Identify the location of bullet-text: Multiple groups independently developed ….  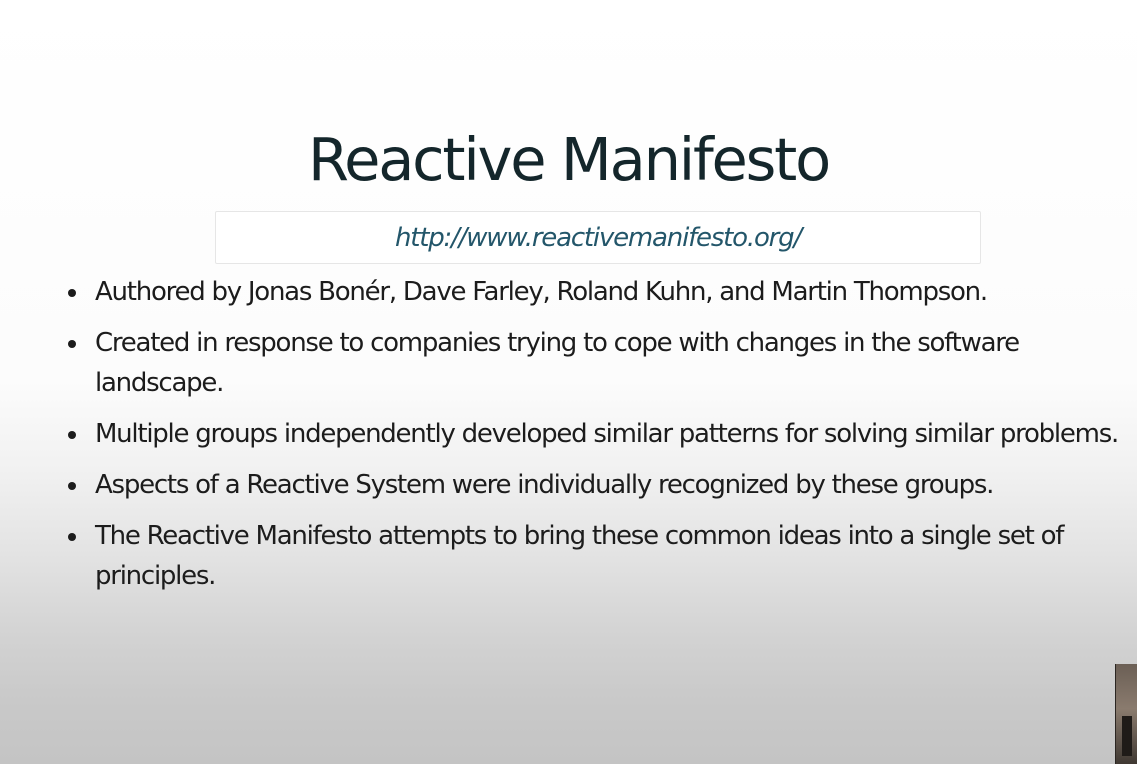
(607, 434).